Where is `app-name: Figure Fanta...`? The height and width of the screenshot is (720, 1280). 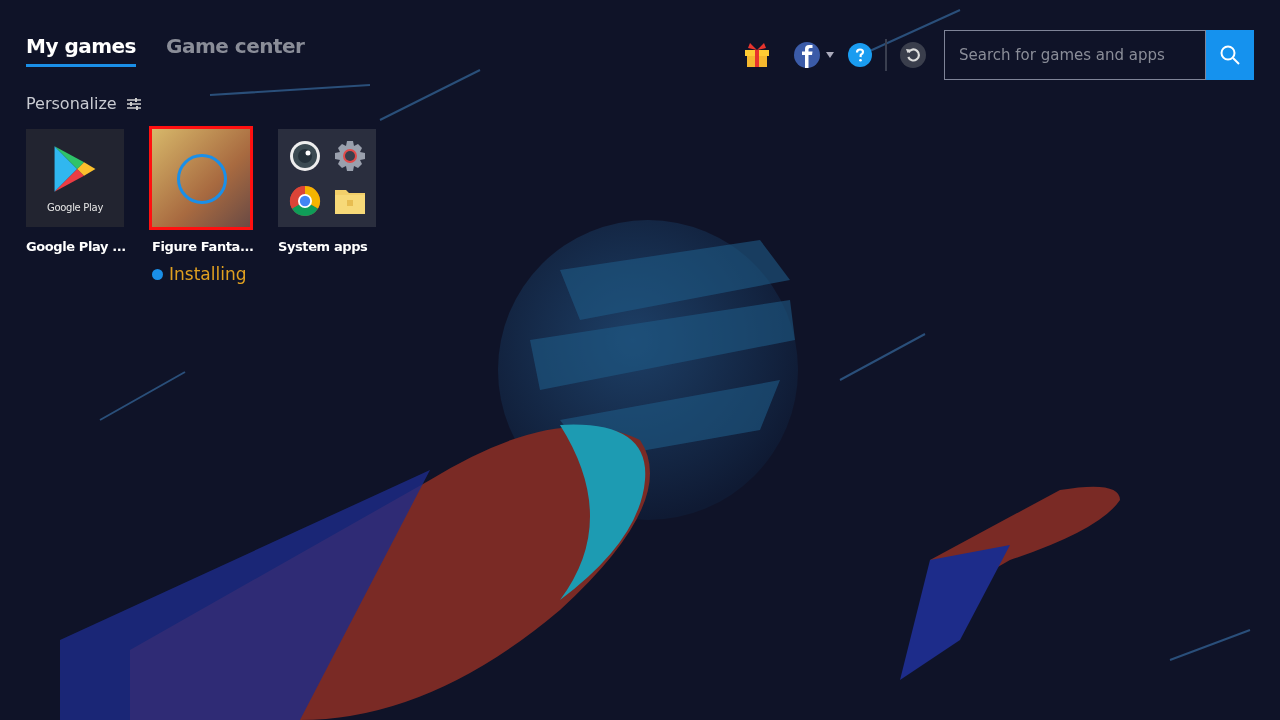 app-name: Figure Fanta... is located at coordinates (203, 246).